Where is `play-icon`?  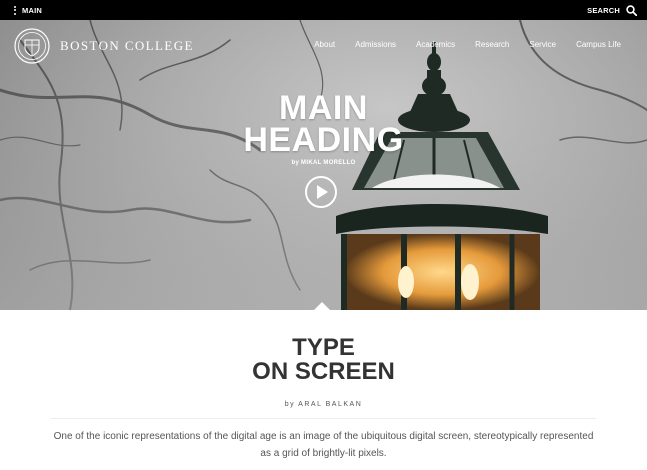
play-icon is located at coordinates (322, 192).